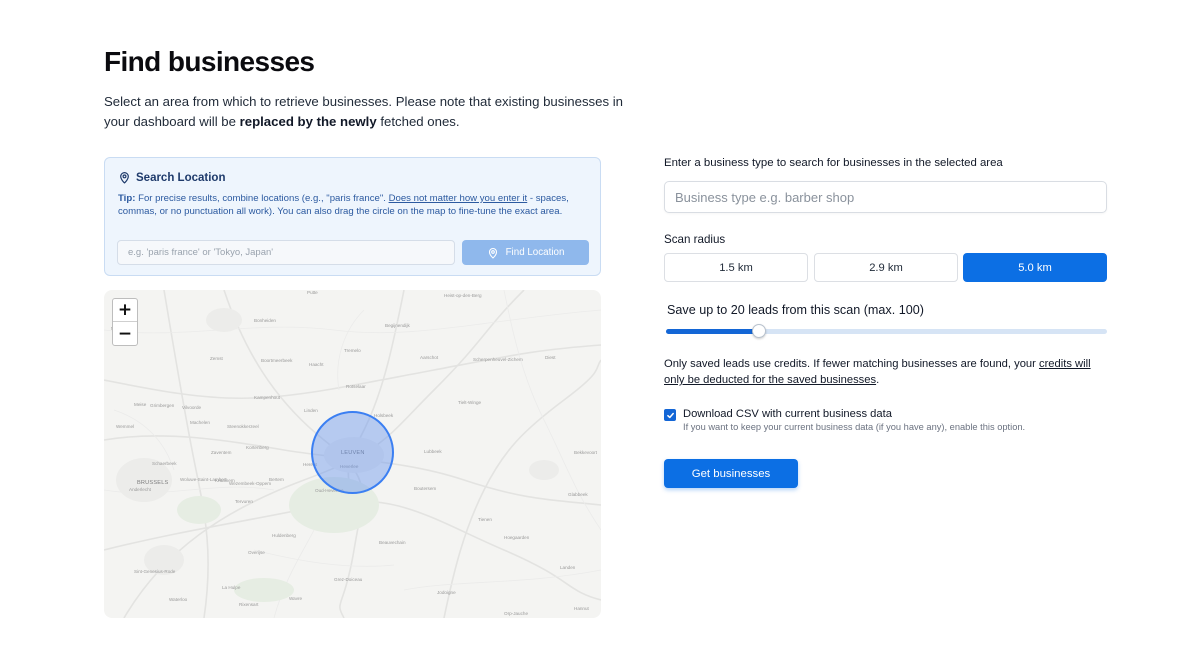 Image resolution: width=1200 pixels, height=670 pixels. Describe the element at coordinates (284, 535) in the screenshot. I see `map-label: Huldenberg` at that location.